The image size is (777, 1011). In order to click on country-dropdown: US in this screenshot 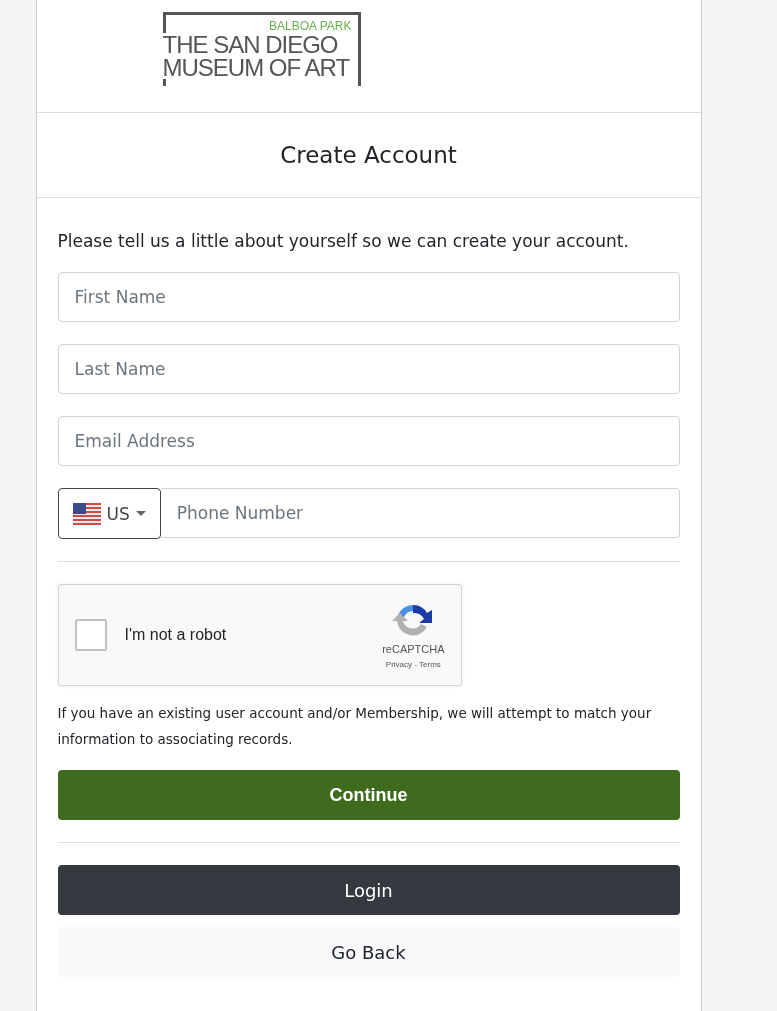, I will do `click(109, 513)`.